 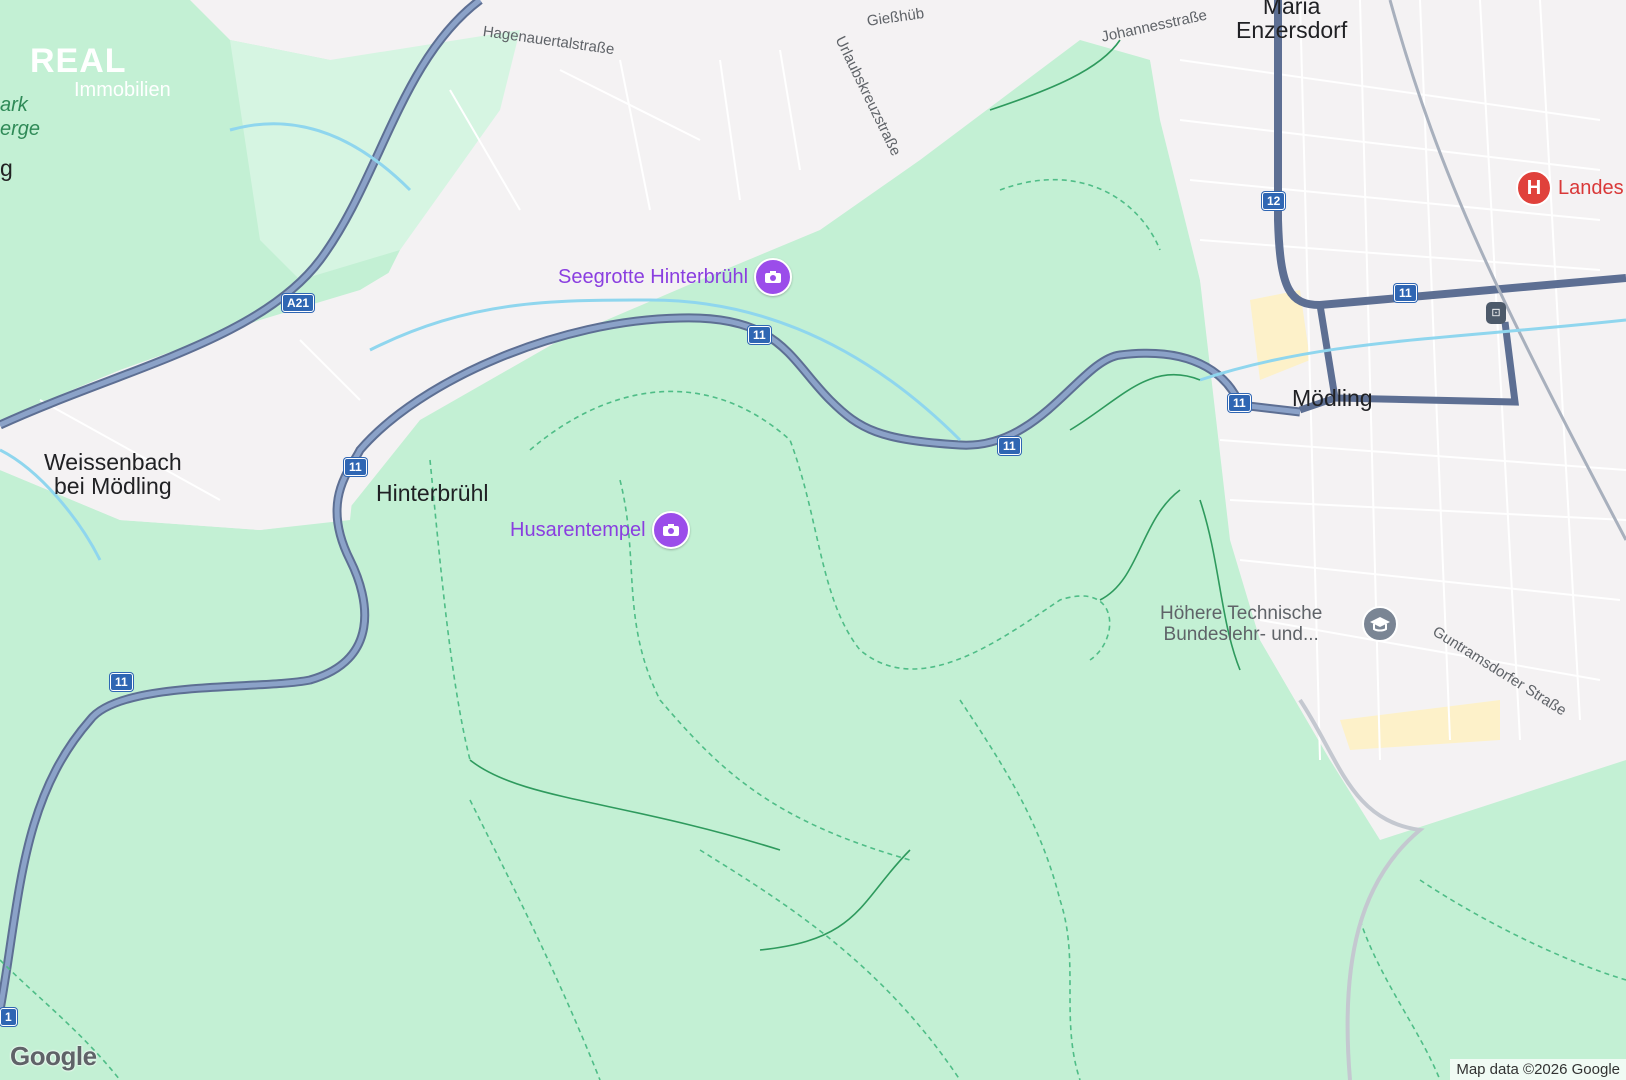 What do you see at coordinates (1496, 313) in the screenshot?
I see `train-station-icon: ⊡` at bounding box center [1496, 313].